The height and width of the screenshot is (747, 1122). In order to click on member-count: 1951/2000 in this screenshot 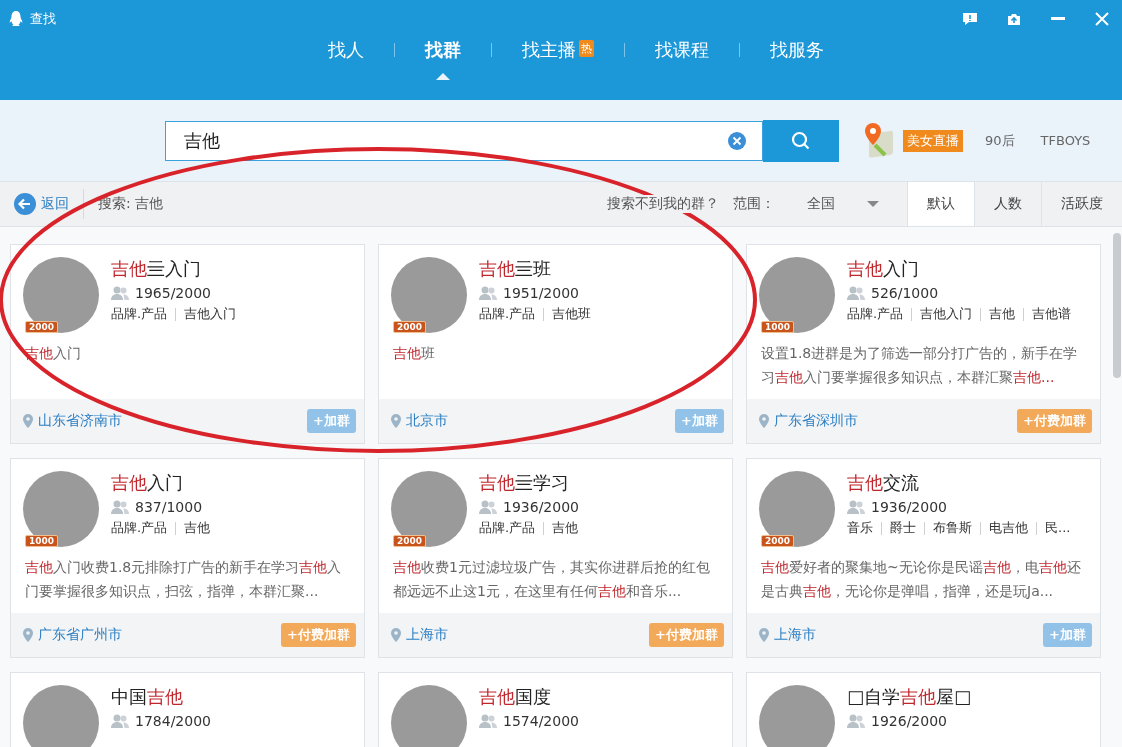, I will do `click(541, 293)`.